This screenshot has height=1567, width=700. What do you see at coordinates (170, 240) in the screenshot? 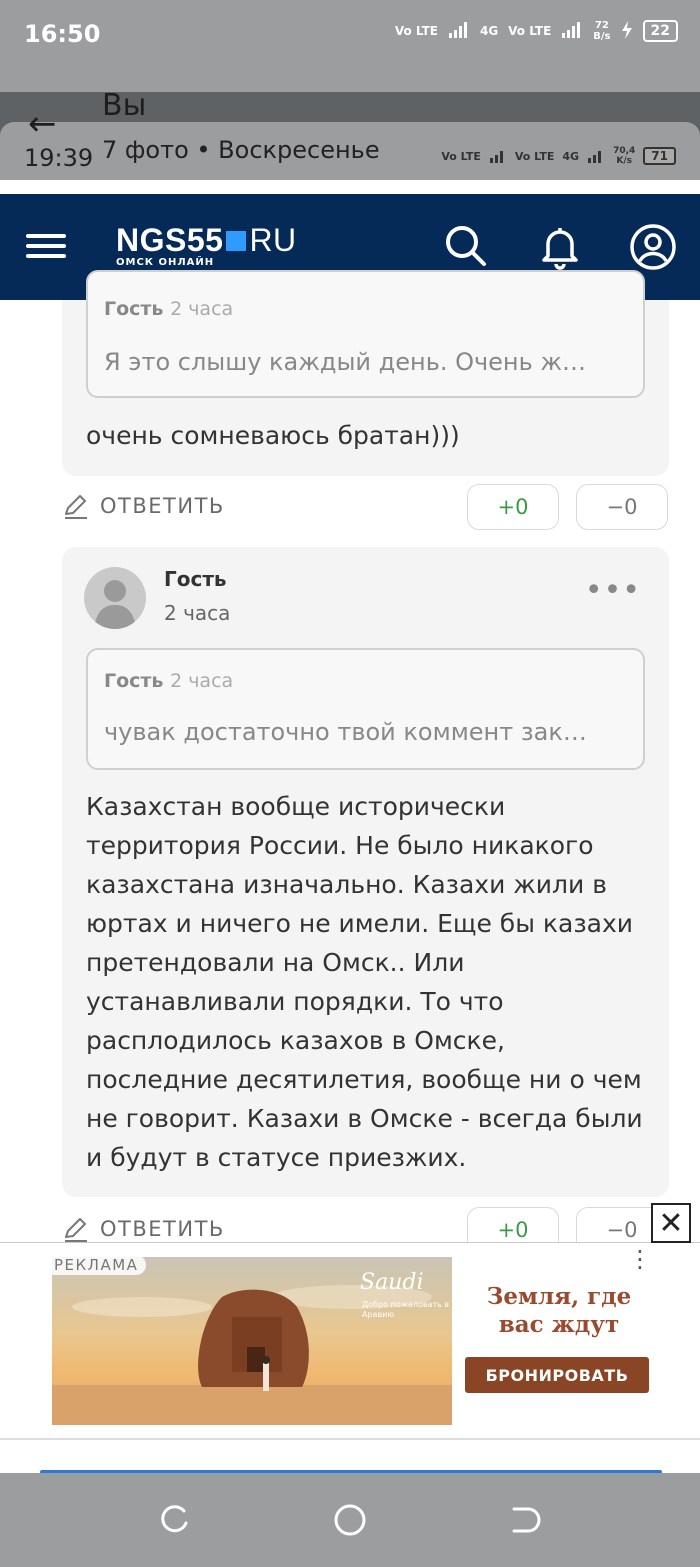
I see `logo-text: NGS55` at bounding box center [170, 240].